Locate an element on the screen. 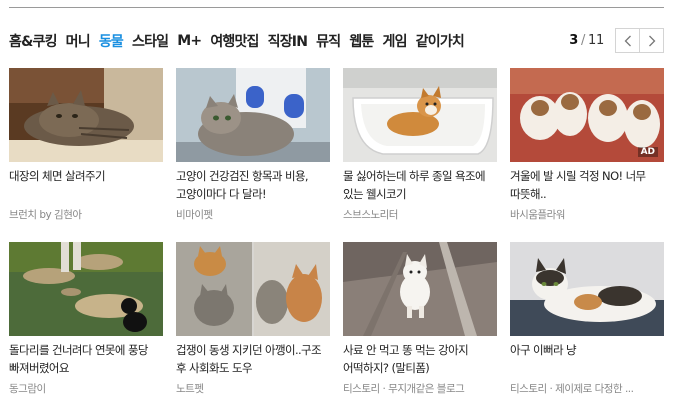 Image resolution: width=673 pixels, height=409 pixels. white-puppy-walking-icon is located at coordinates (420, 289).